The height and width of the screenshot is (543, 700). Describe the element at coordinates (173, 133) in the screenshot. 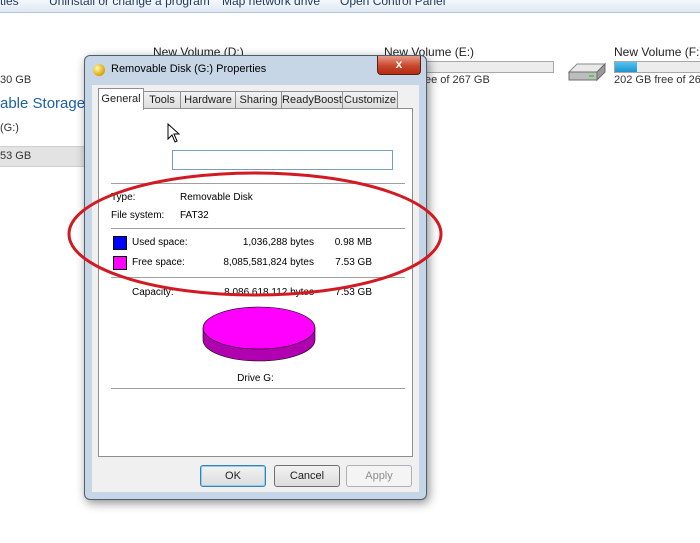

I see `mouse-pointer-icon` at that location.